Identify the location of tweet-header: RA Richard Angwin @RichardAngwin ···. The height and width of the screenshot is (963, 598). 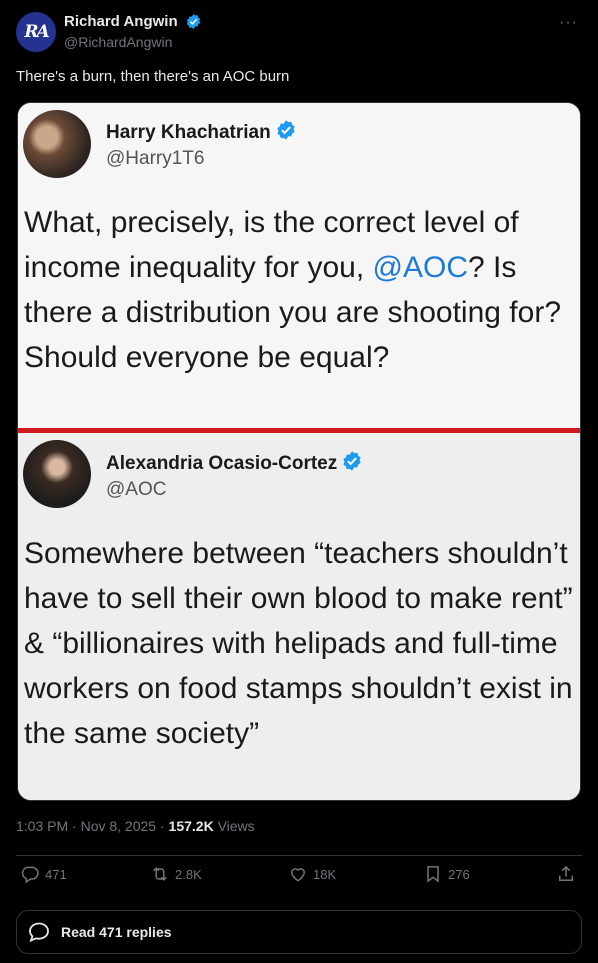
(299, 32).